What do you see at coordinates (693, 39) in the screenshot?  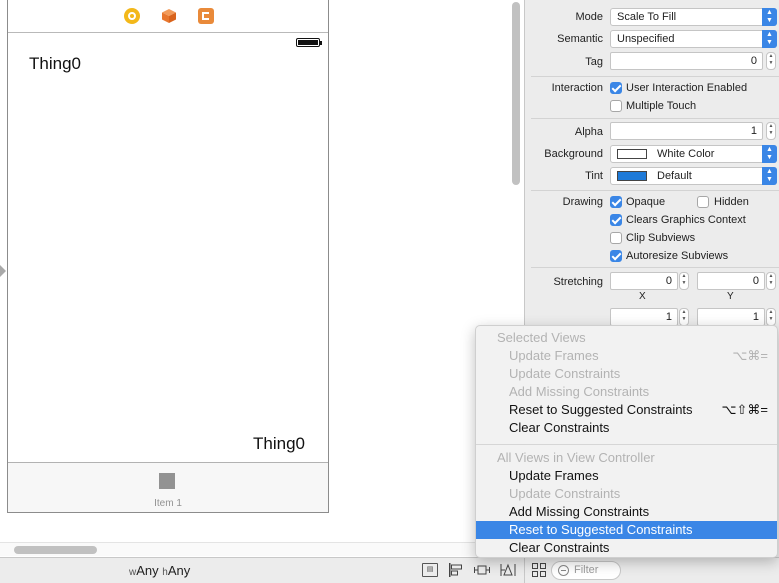 I see `semantic-popup: Unspecified ▲ ▼` at bounding box center [693, 39].